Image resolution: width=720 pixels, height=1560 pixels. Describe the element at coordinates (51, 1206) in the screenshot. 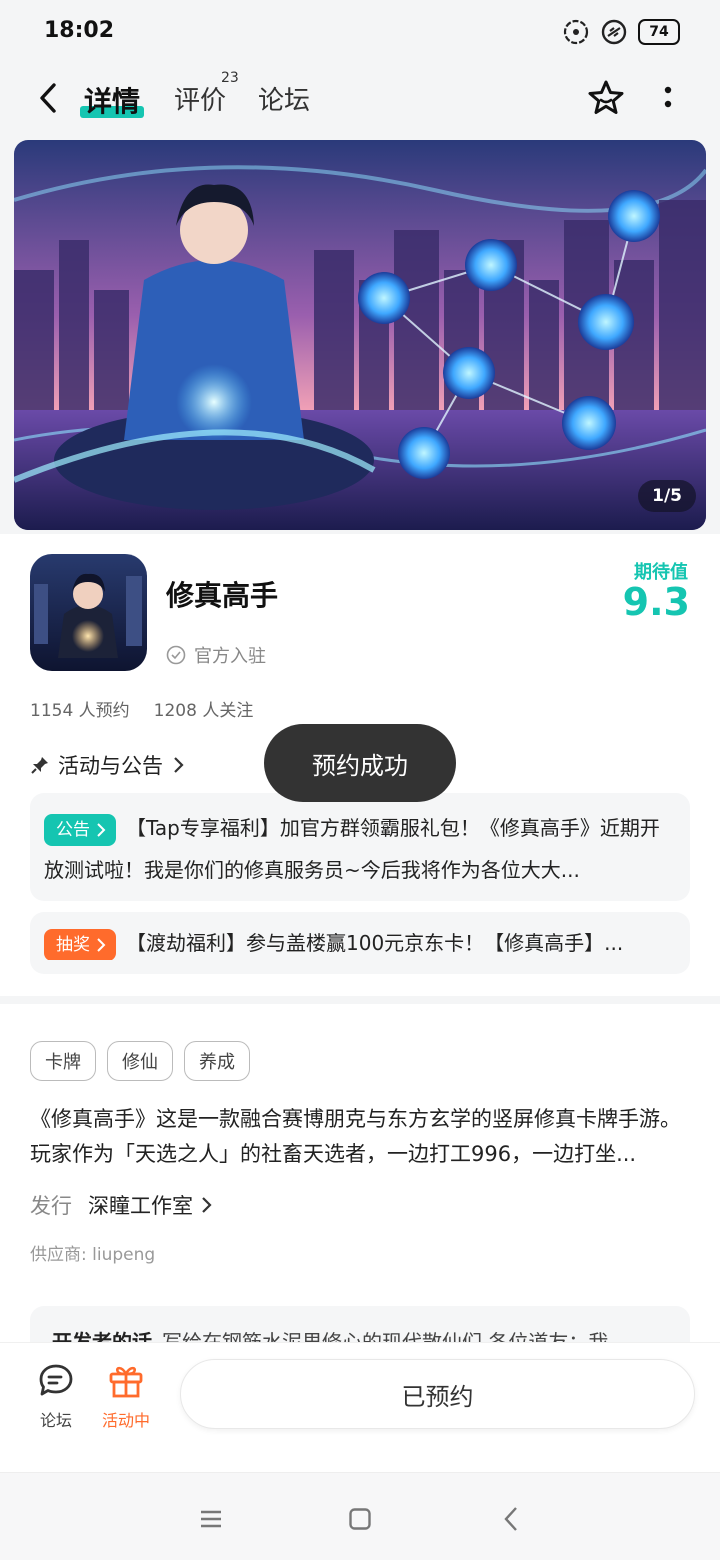

I see `publisher-label: 发行` at that location.